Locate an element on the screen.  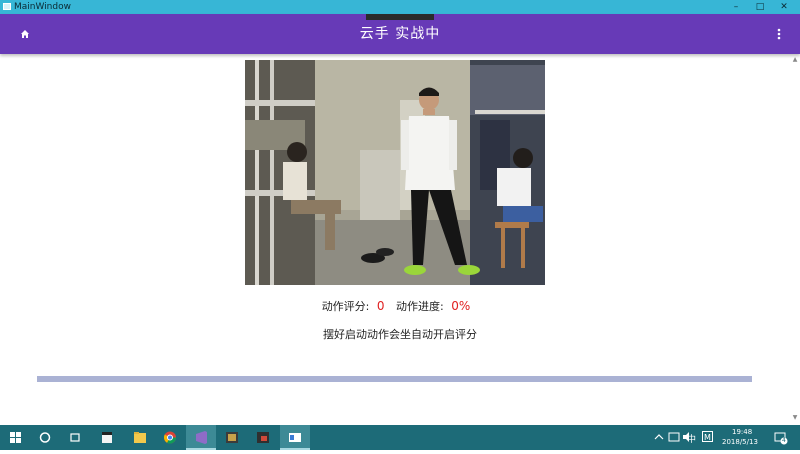
taskbar-app-file-explorer is located at coordinates (140, 437).